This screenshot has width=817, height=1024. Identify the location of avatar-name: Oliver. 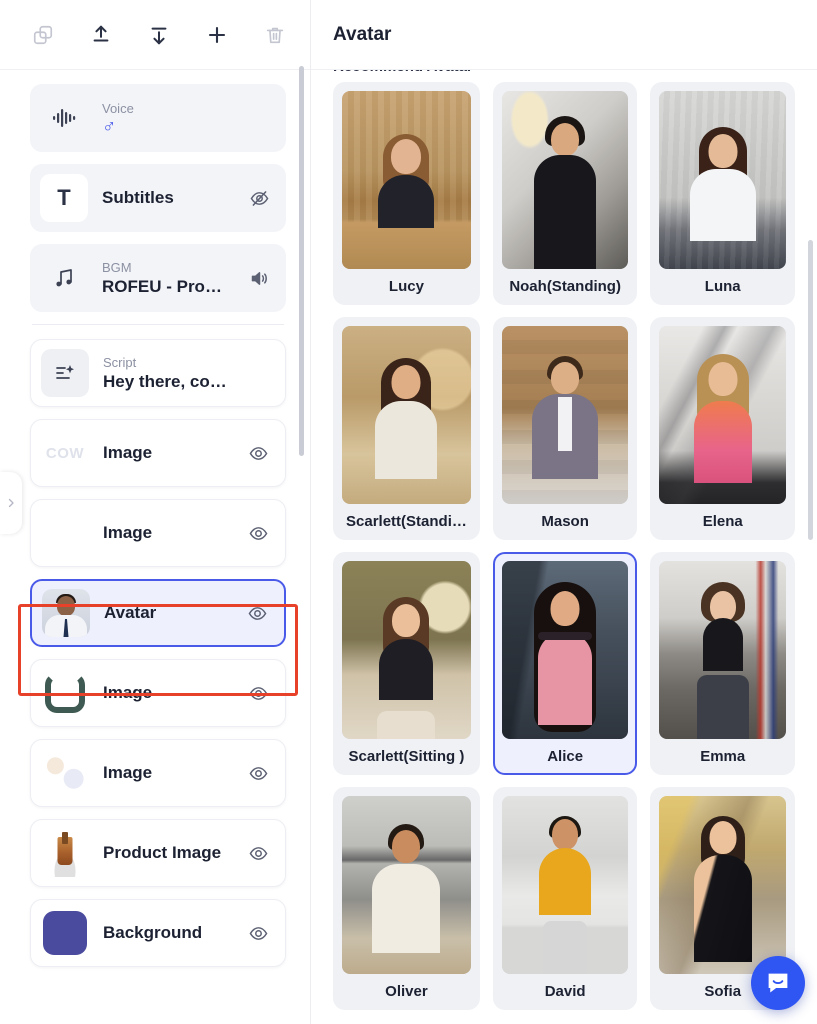
(406, 991).